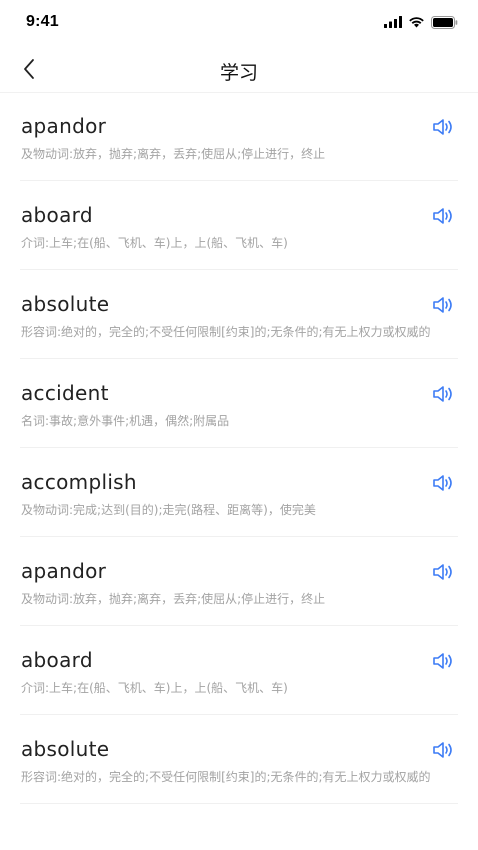 This screenshot has height=850, width=478. I want to click on word-text: accident, so click(65, 393).